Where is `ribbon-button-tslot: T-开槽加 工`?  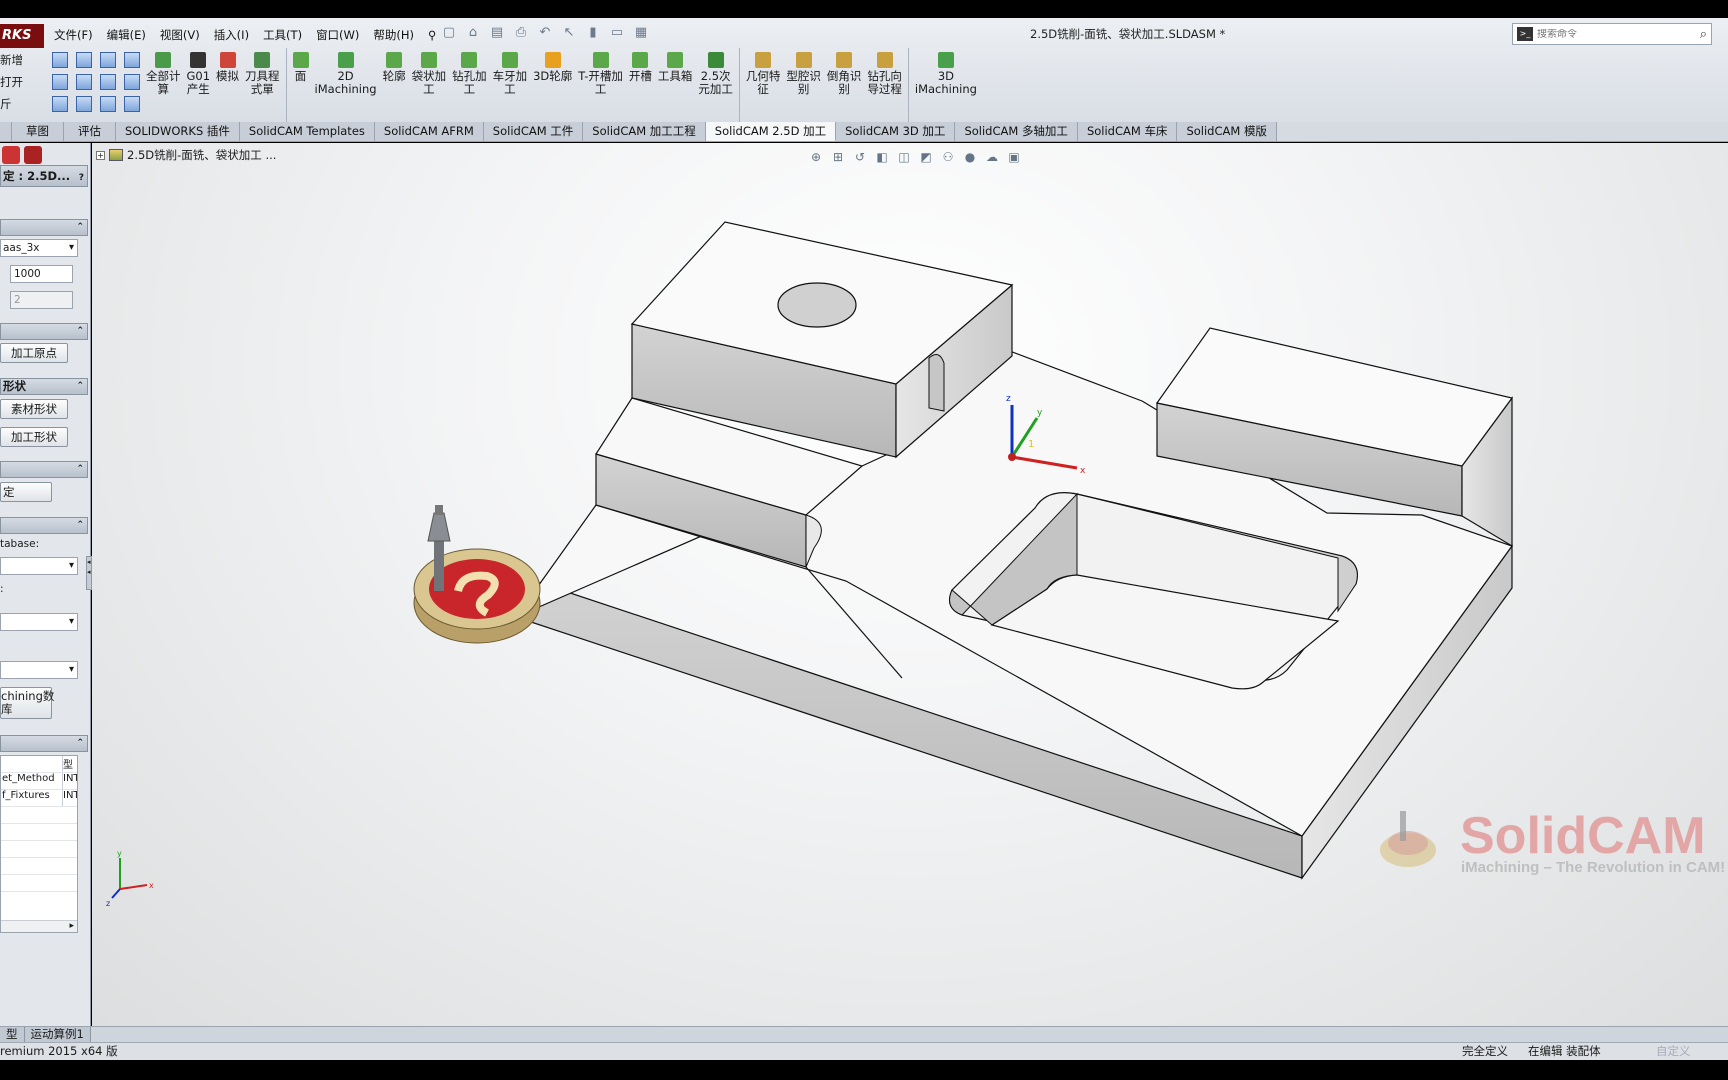
ribbon-button-tslot: T-开槽加 工 is located at coordinates (600, 72).